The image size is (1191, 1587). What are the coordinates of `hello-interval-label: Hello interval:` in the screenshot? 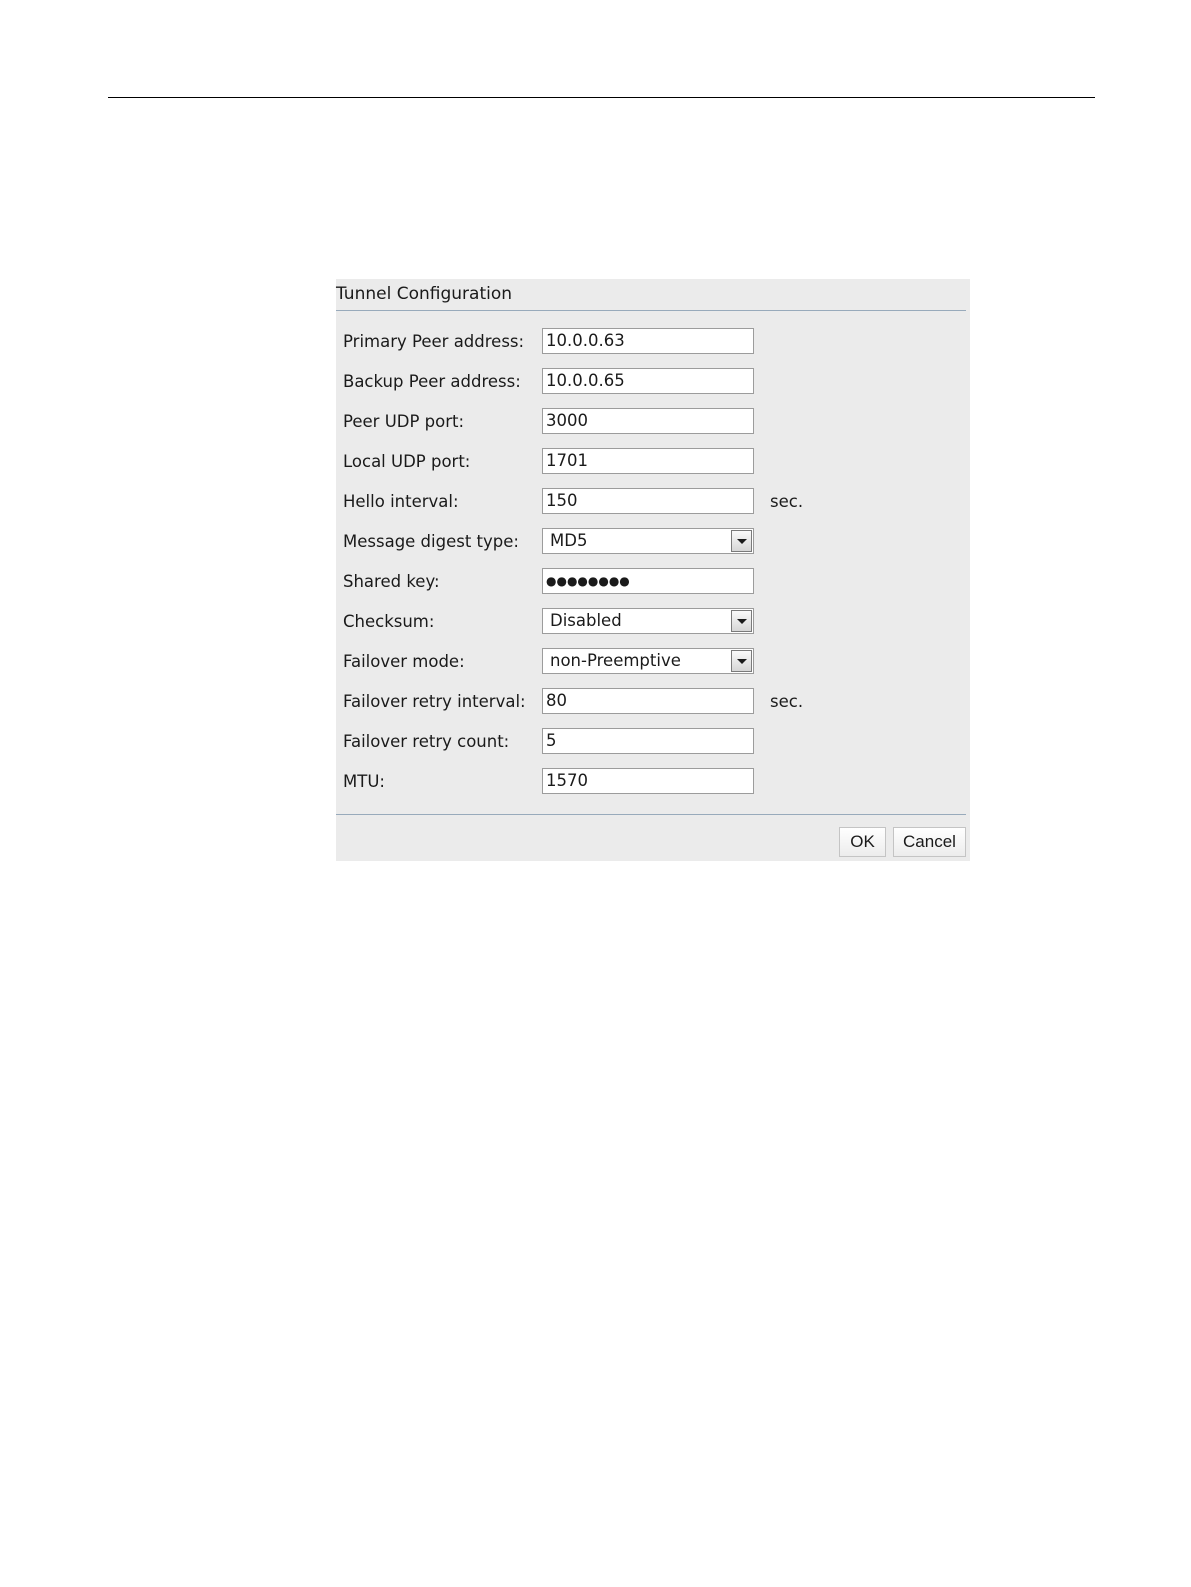 It's located at (401, 501).